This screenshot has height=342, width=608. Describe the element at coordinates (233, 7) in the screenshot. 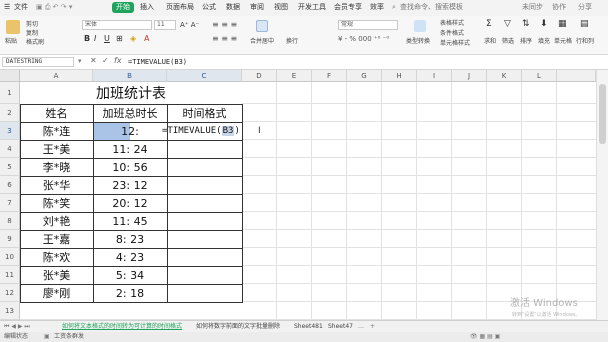

I see `menu-data: 数据` at that location.